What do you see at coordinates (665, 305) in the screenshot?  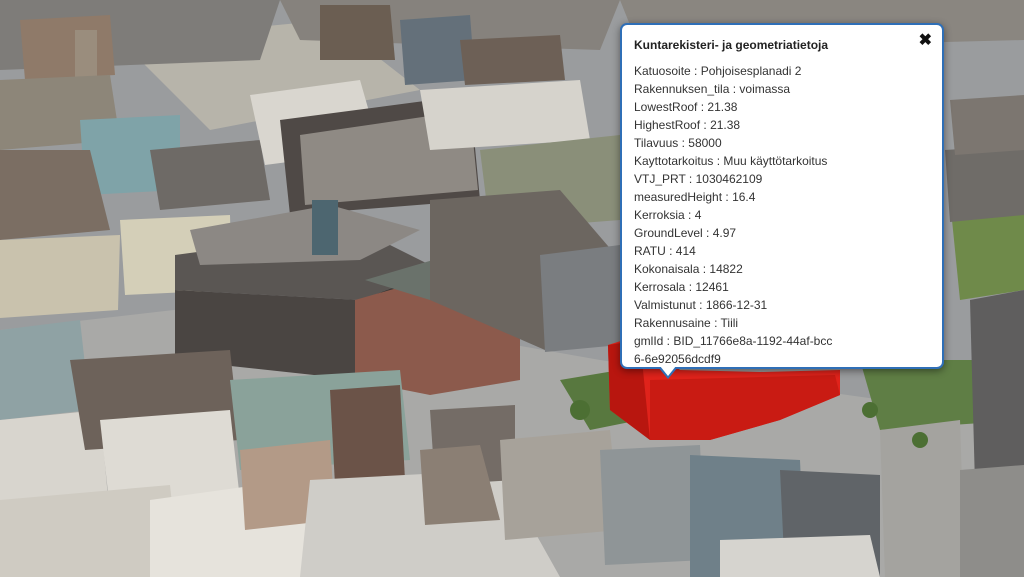 I see `attribute-key: Valmistunut` at bounding box center [665, 305].